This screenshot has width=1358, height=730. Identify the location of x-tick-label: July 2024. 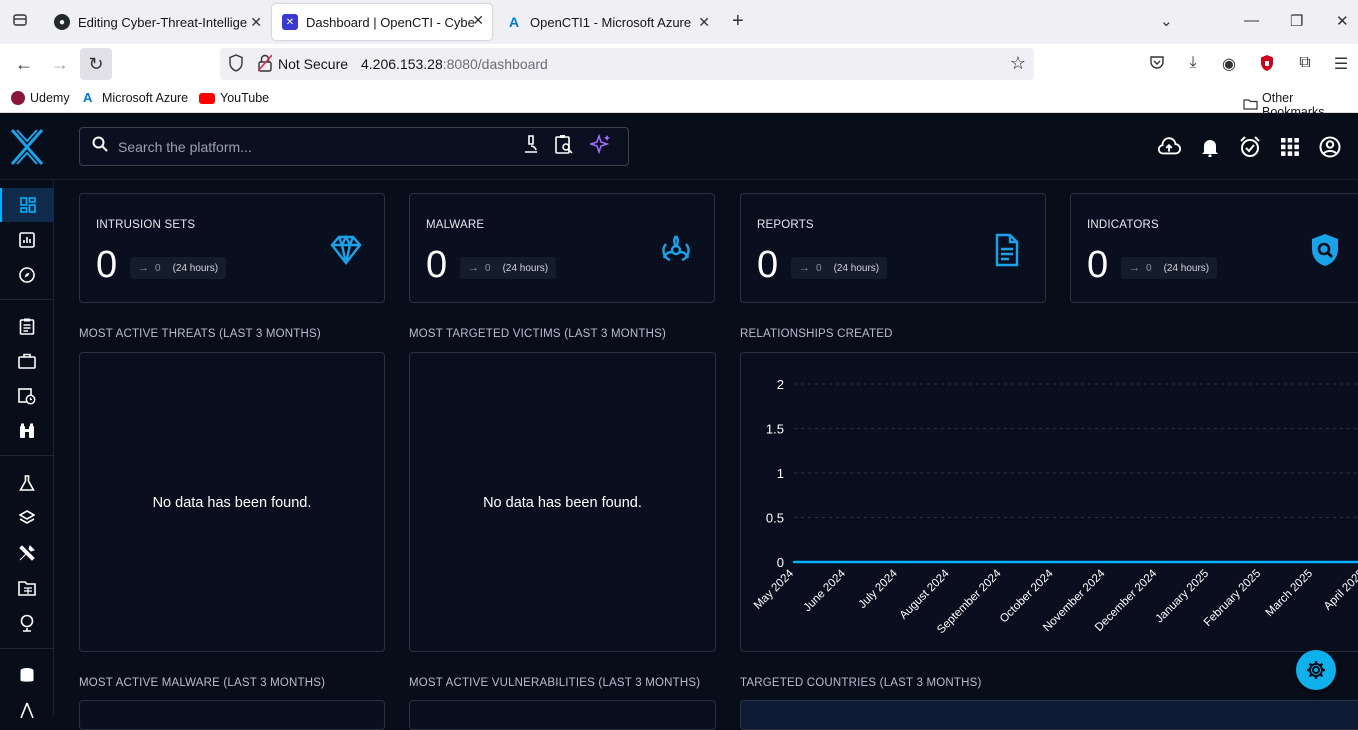
(879, 589).